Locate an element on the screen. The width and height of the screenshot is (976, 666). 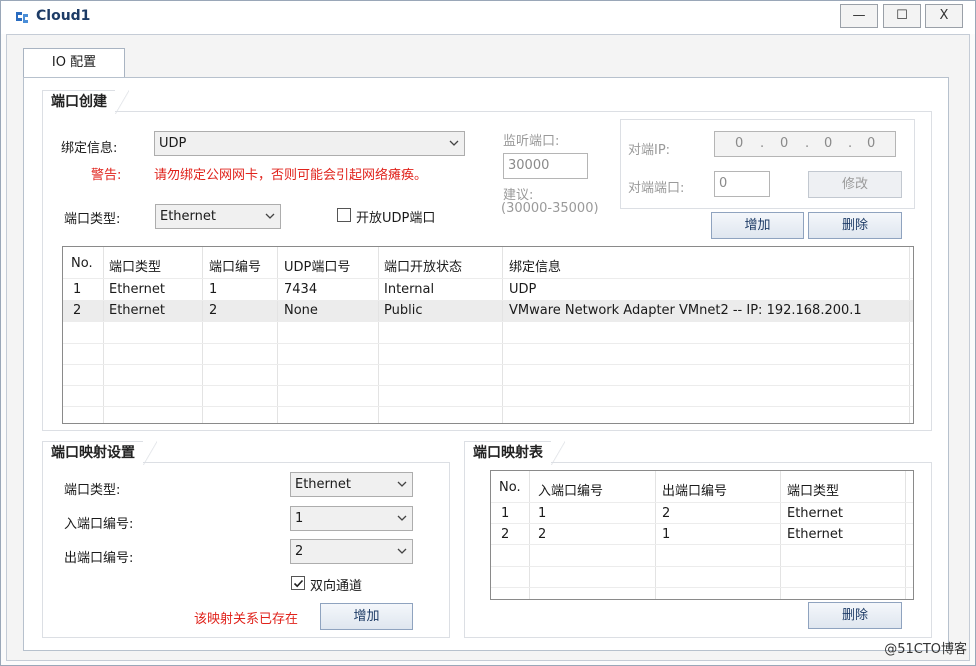
listen-port-input: 30000 is located at coordinates (545, 166).